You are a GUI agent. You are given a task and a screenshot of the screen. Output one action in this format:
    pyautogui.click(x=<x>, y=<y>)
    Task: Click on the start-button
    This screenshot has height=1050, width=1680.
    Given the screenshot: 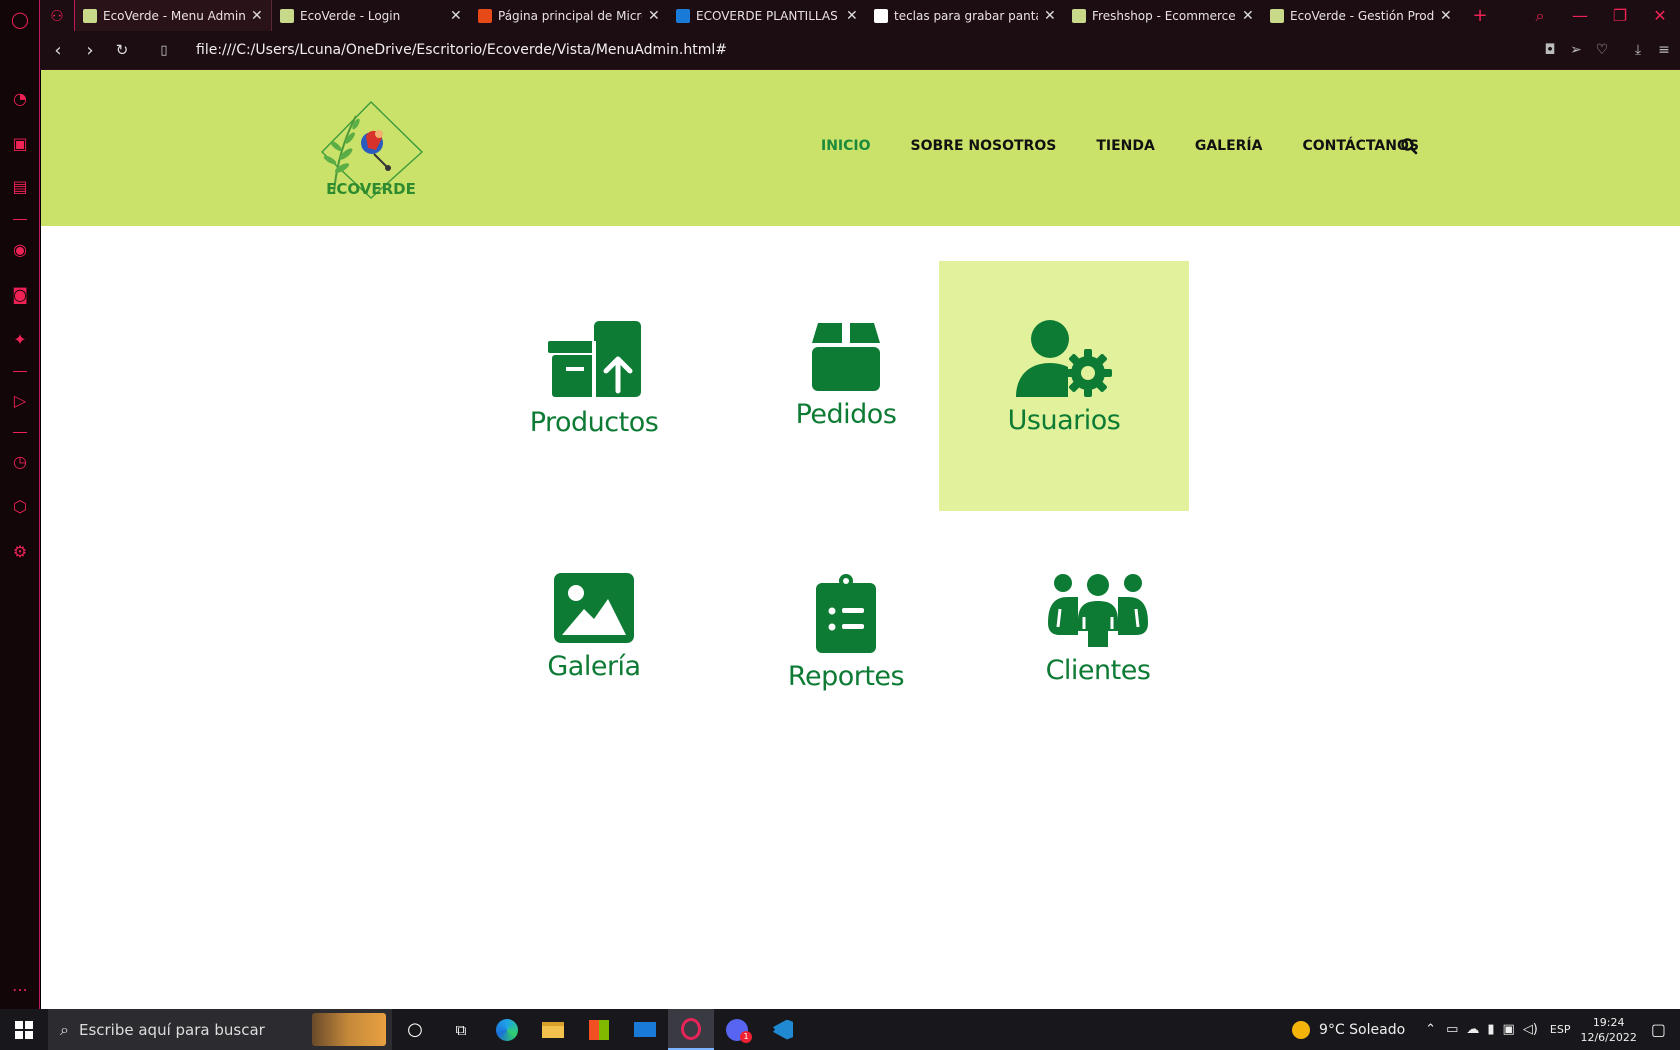 What is the action you would take?
    pyautogui.click(x=24, y=1029)
    